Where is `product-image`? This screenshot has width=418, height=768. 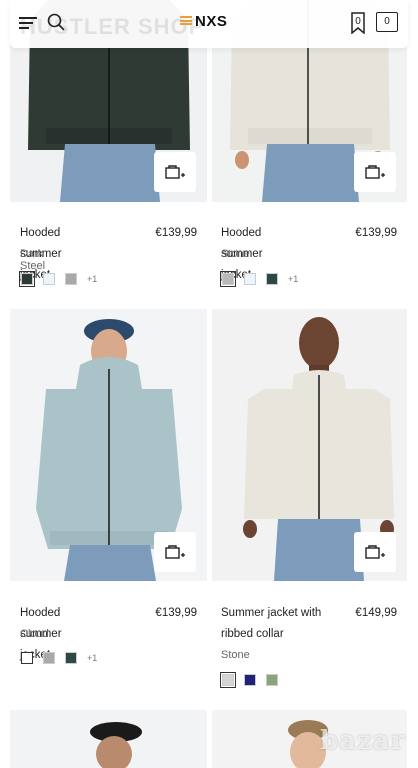
product-image is located at coordinates (108, 739).